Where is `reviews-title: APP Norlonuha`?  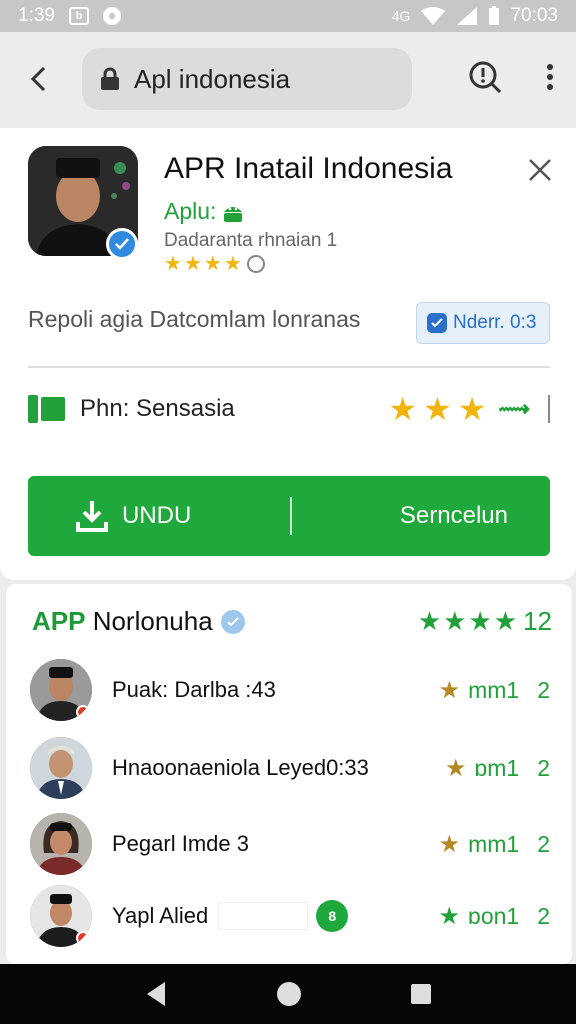 reviews-title: APP Norlonuha is located at coordinates (122, 621).